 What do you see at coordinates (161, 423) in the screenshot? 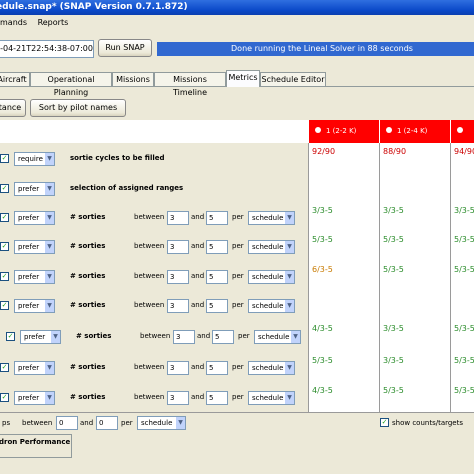
I see `bottom-period-select: schedule ▼` at bounding box center [161, 423].